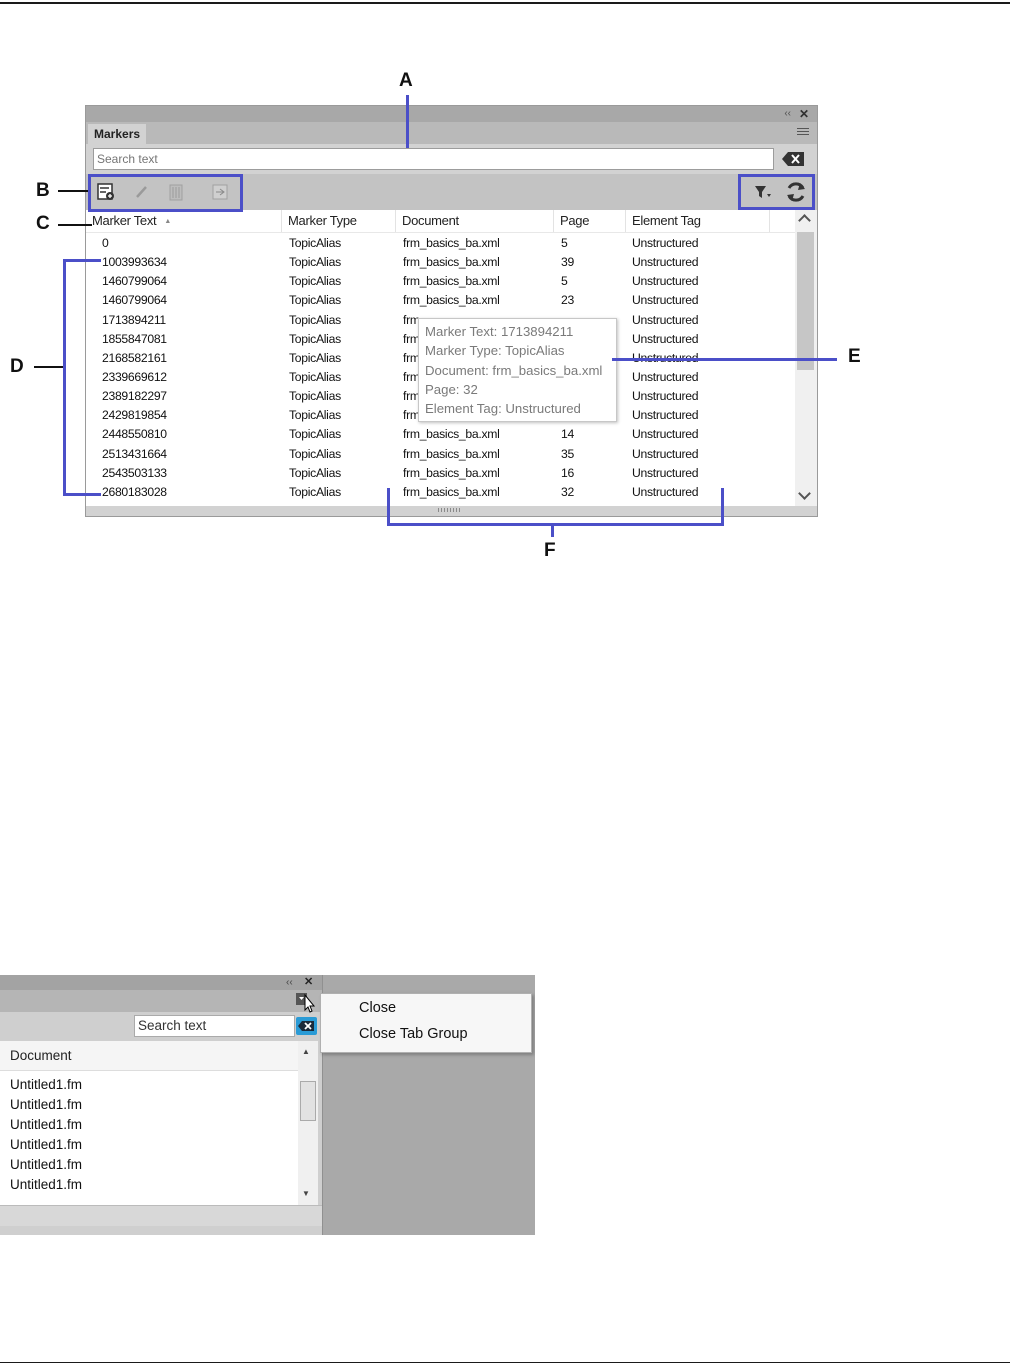  I want to click on cell-marker-text: 2513431664, so click(134, 453).